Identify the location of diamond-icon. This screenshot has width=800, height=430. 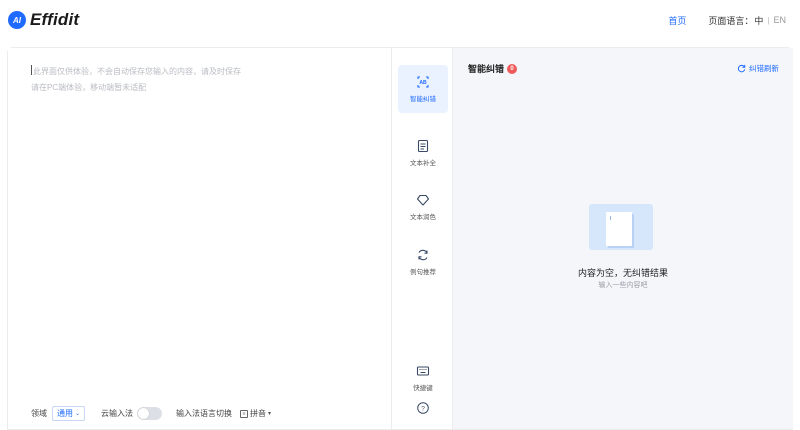
(423, 200).